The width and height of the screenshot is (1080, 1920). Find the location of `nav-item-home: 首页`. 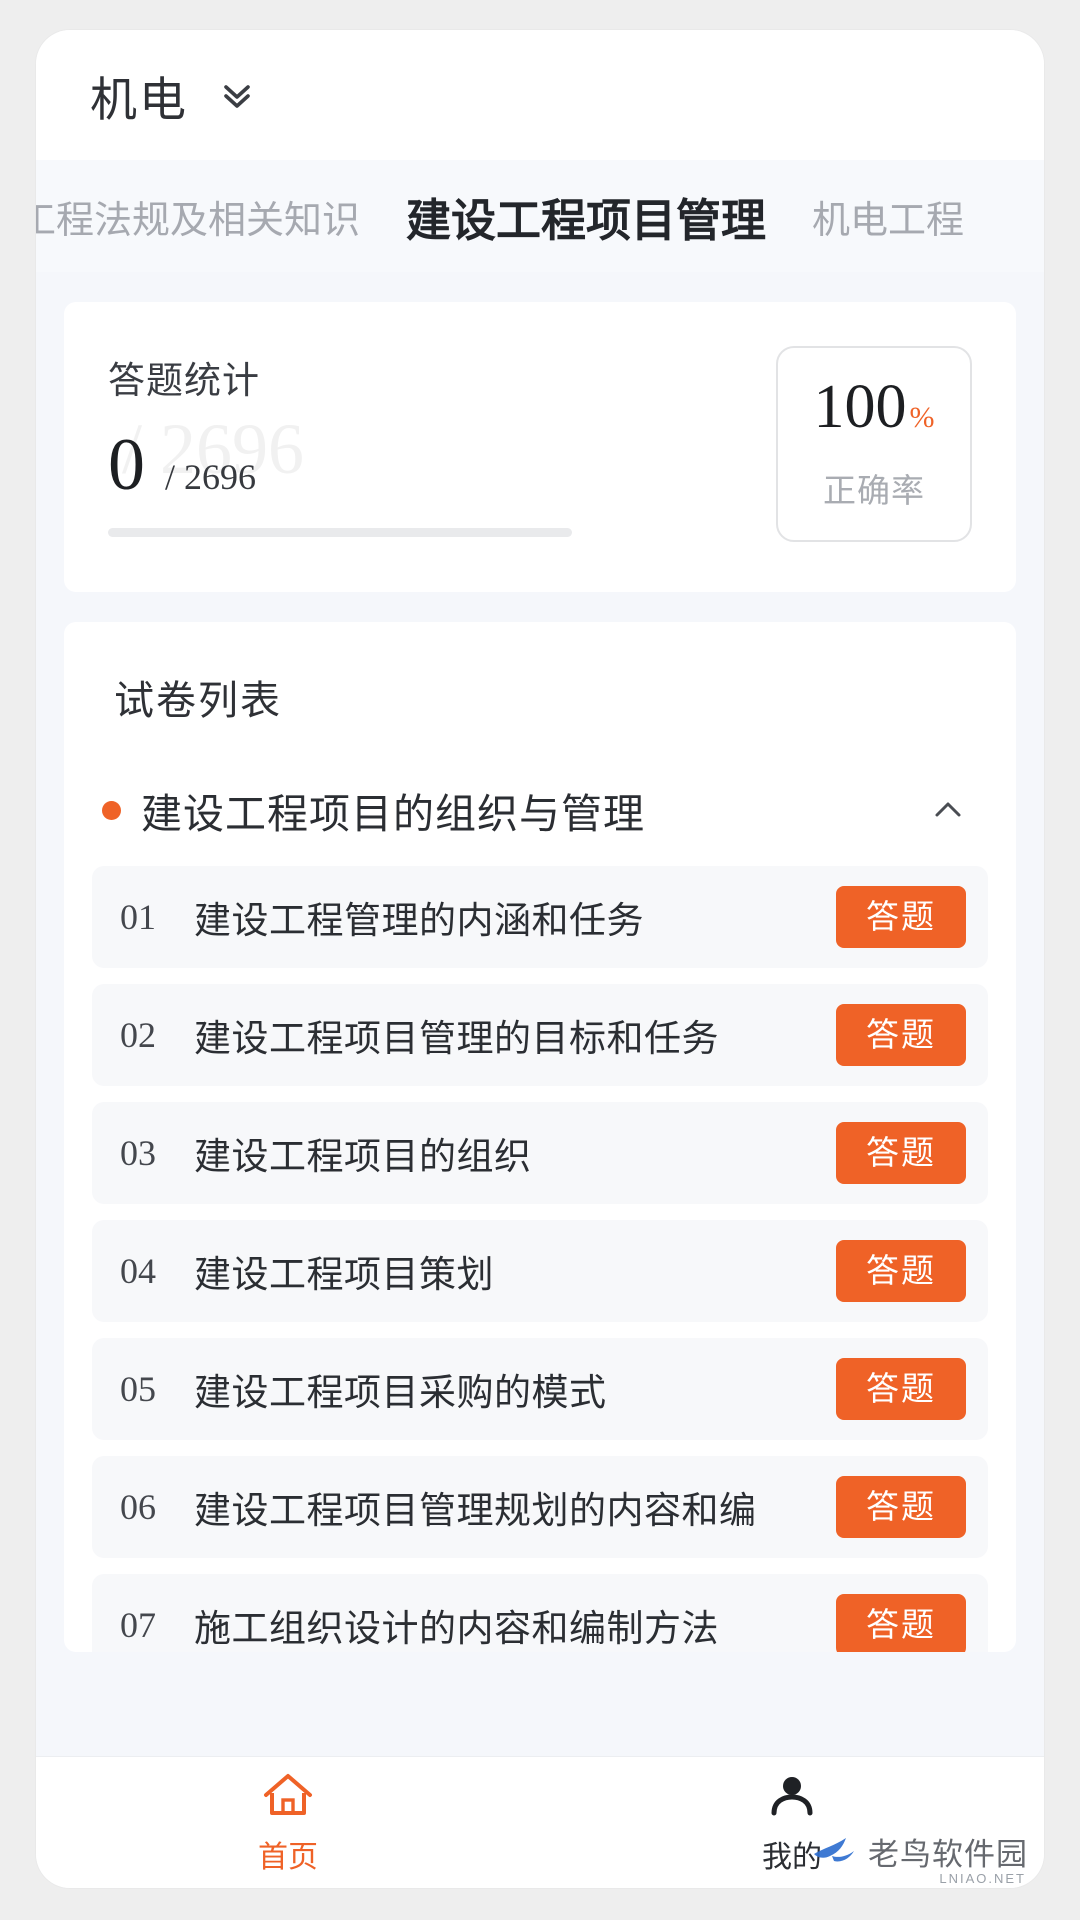

nav-item-home: 首页 is located at coordinates (288, 1822).